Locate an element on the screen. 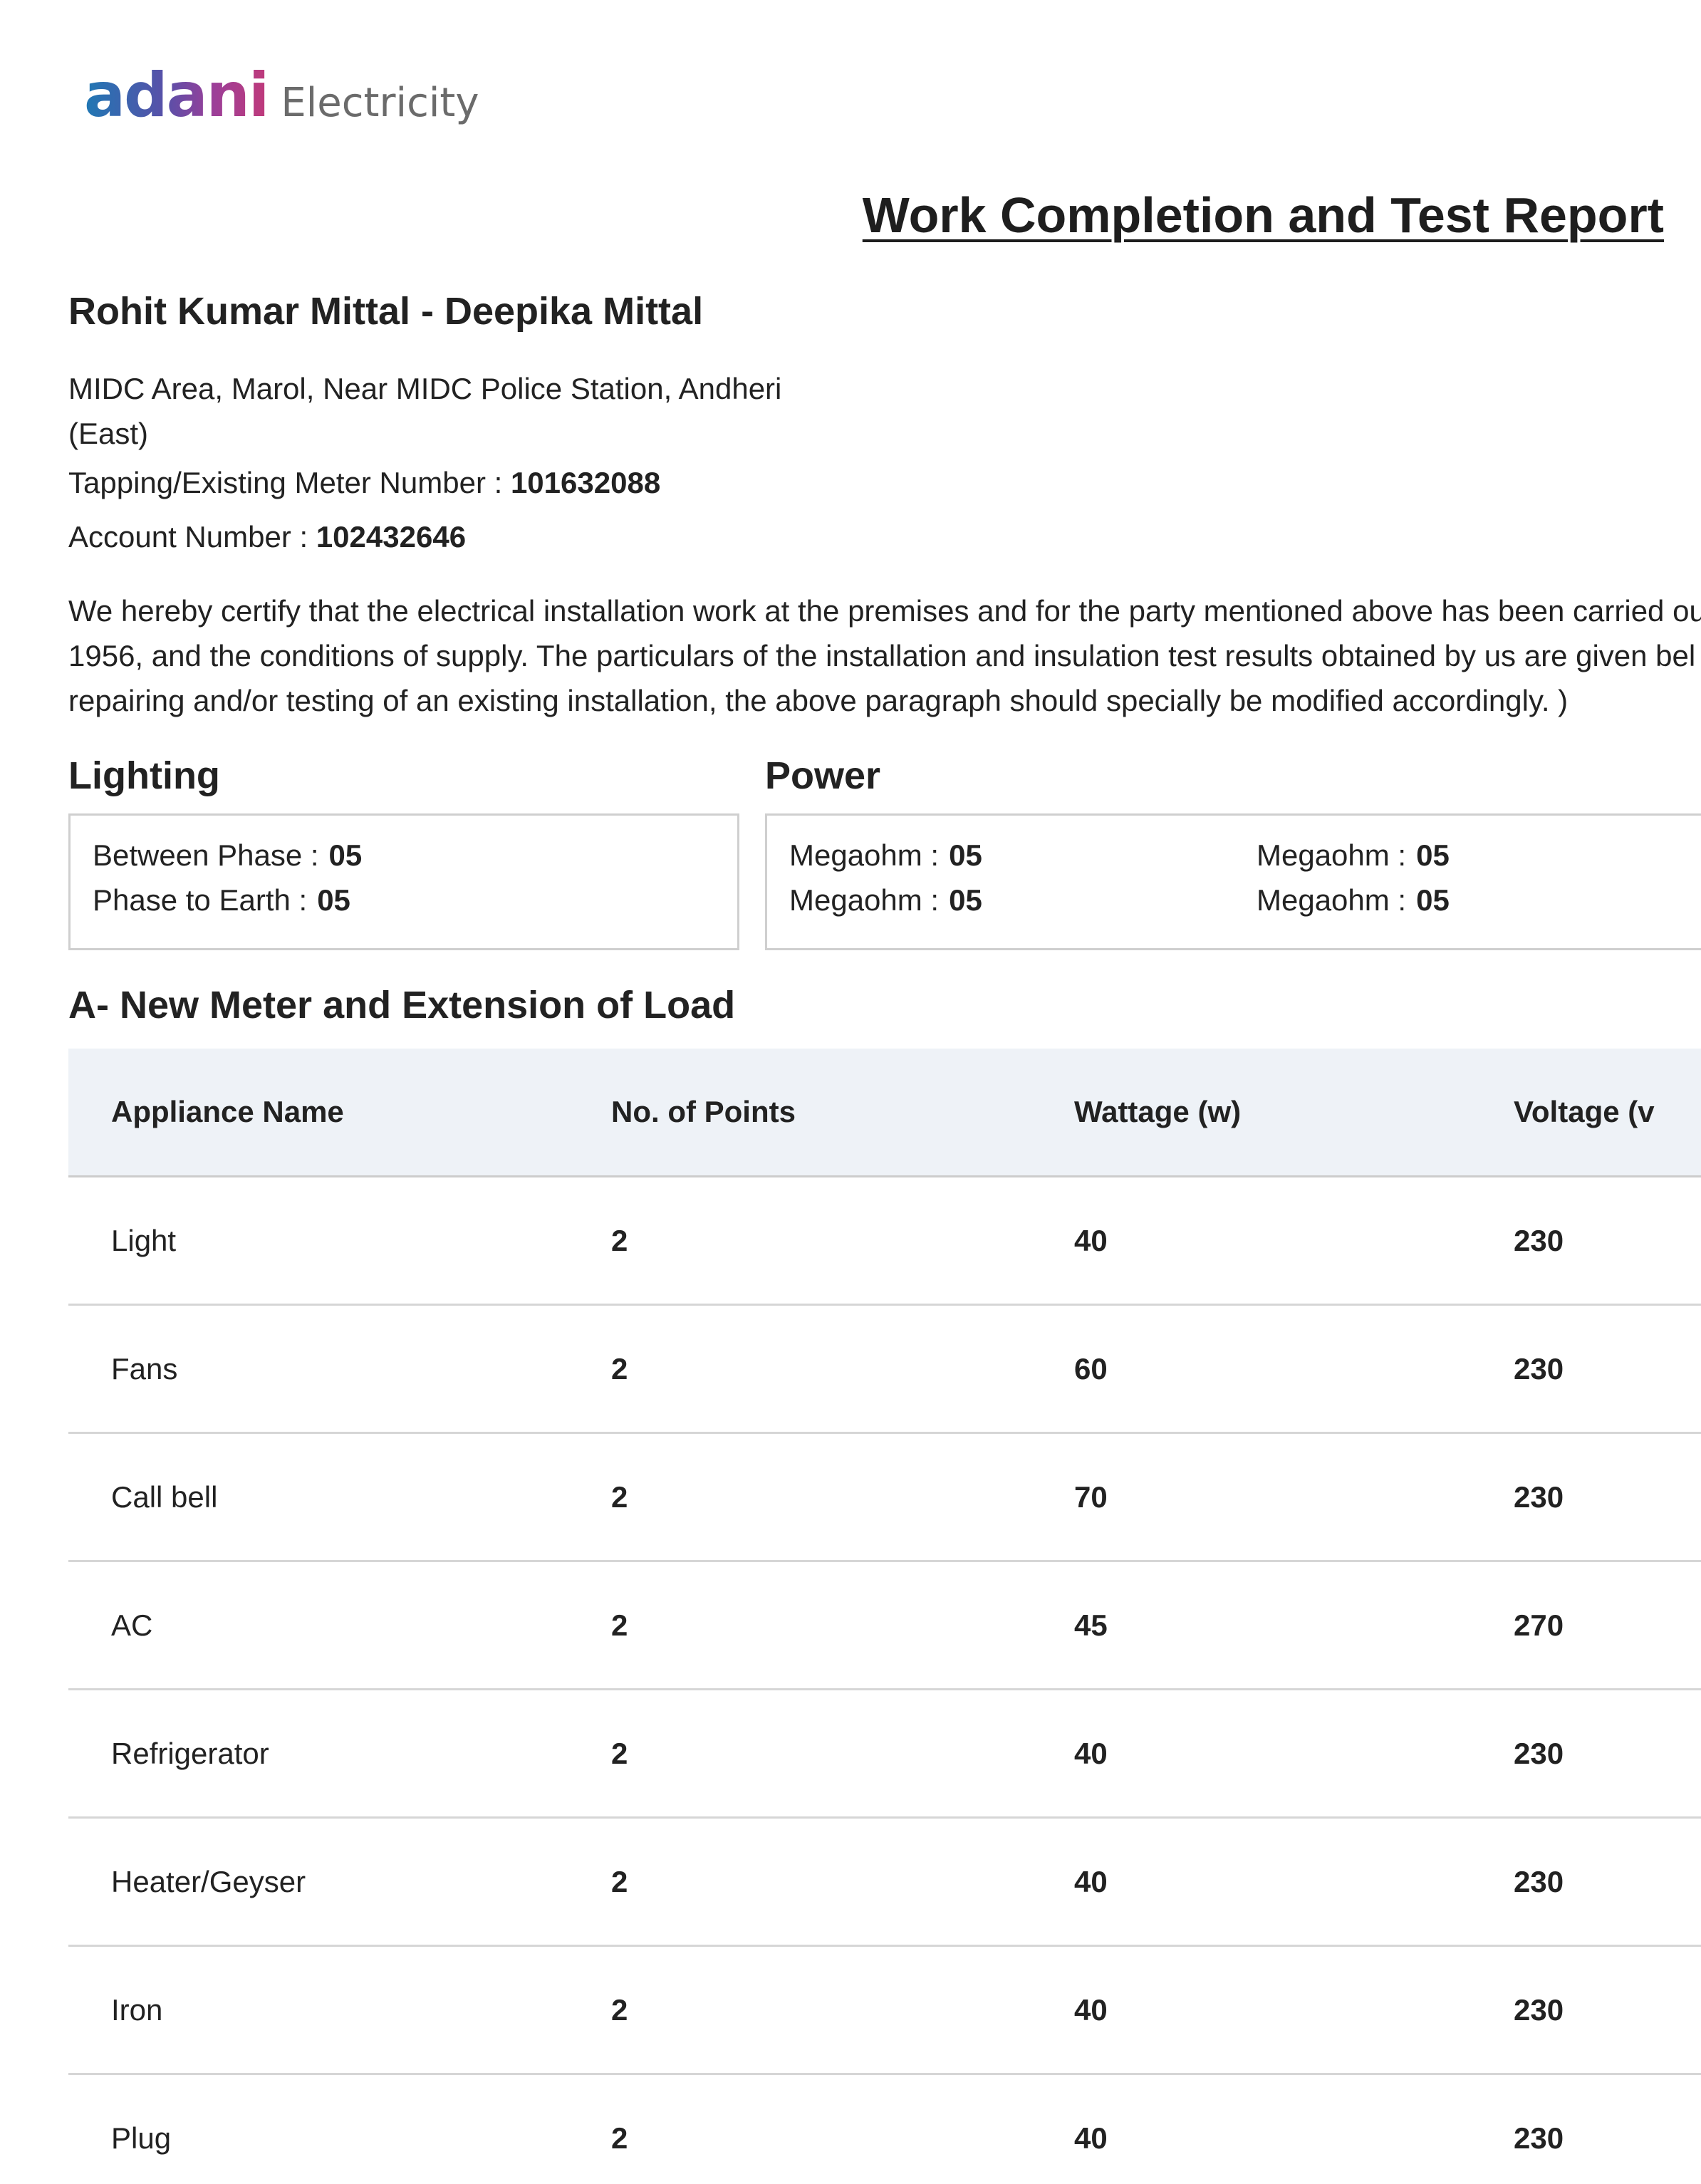 The width and height of the screenshot is (1701, 2184). column-header-no-of-points: No. of Points is located at coordinates (842, 1113).